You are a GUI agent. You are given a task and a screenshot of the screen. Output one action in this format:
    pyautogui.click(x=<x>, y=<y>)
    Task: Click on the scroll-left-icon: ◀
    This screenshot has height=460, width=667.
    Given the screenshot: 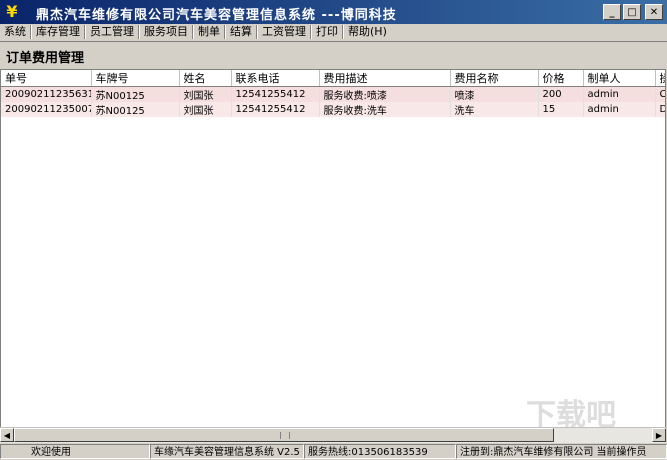 What is the action you would take?
    pyautogui.click(x=7, y=435)
    